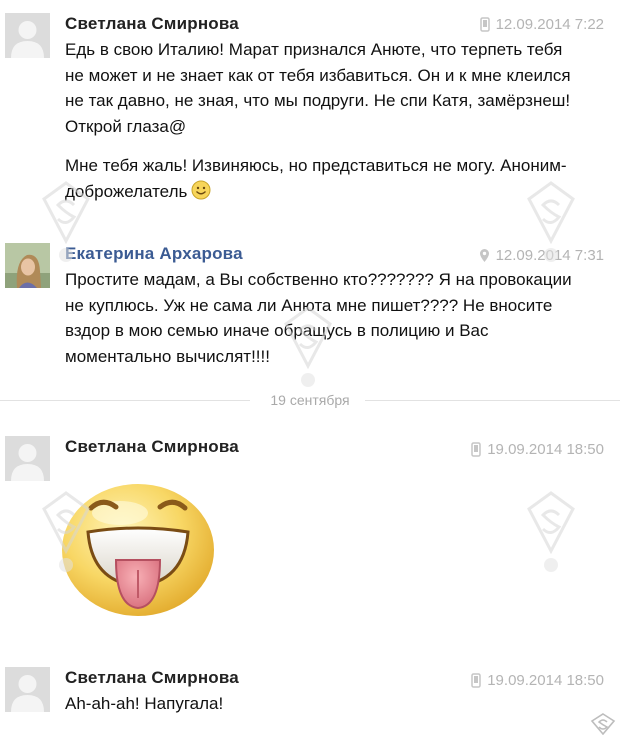 The width and height of the screenshot is (620, 742). Describe the element at coordinates (549, 24) in the screenshot. I see `message-date: 12.09.2014 7:22` at that location.